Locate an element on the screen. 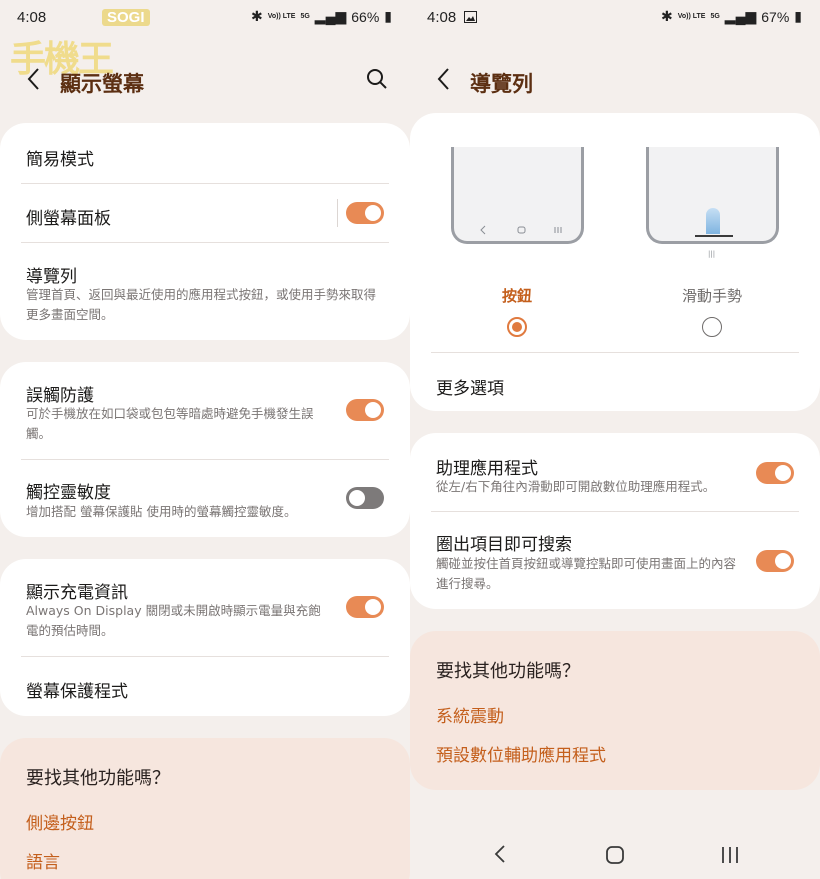  more-options-label: 更多選項 is located at coordinates (470, 389).